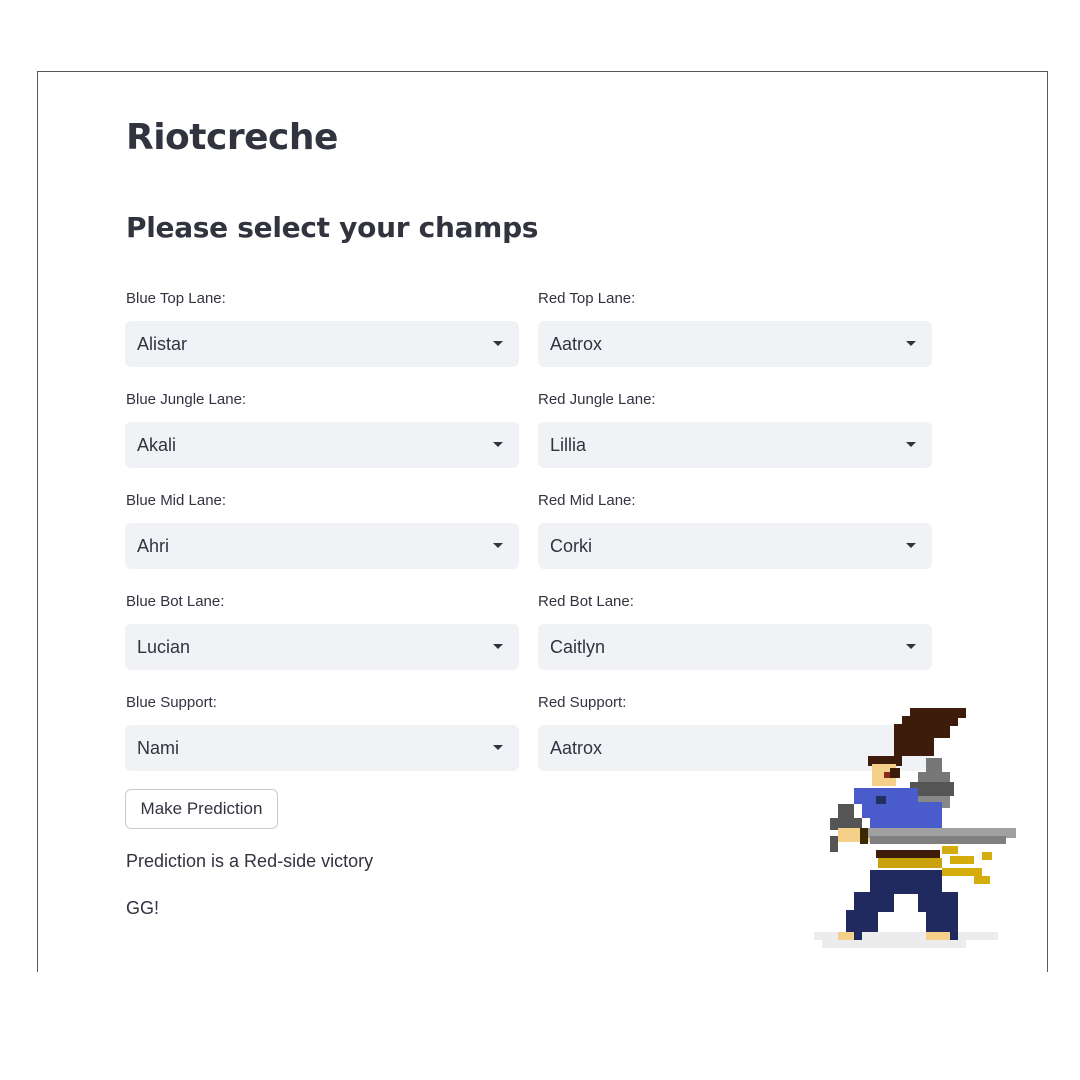 This screenshot has height=1080, width=1080. Describe the element at coordinates (576, 343) in the screenshot. I see `red-top-value: Aatrox` at that location.